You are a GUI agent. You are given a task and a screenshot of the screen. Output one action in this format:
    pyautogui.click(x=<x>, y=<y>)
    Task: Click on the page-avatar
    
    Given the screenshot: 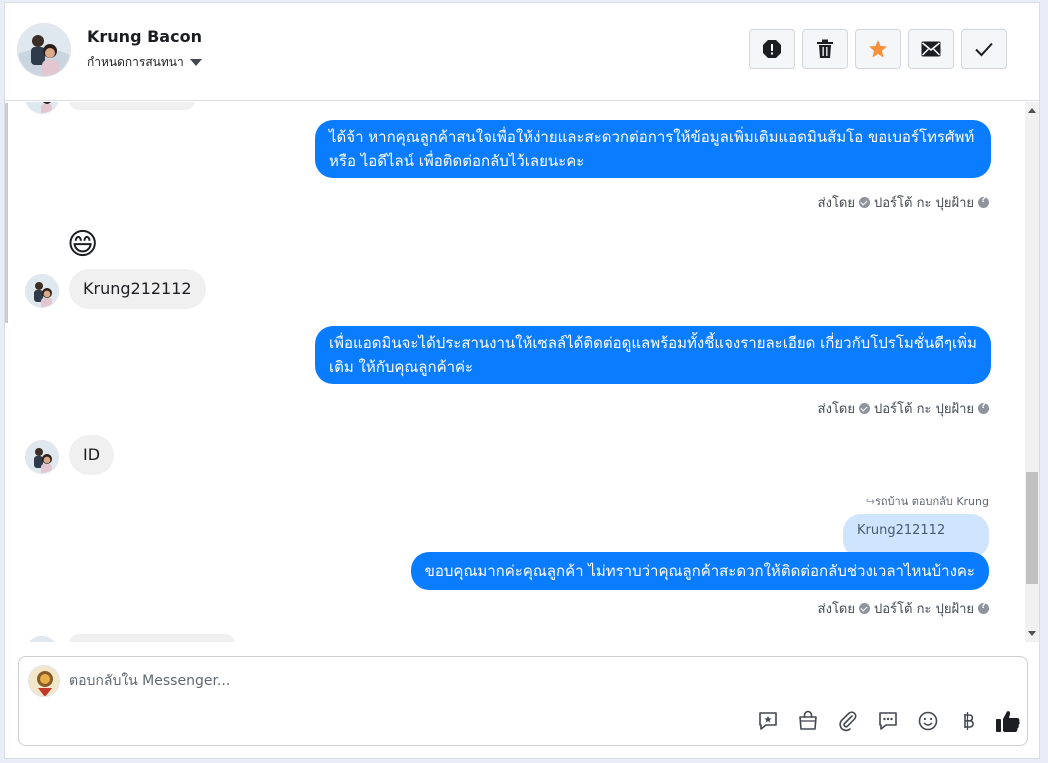 What is the action you would take?
    pyautogui.click(x=44, y=681)
    